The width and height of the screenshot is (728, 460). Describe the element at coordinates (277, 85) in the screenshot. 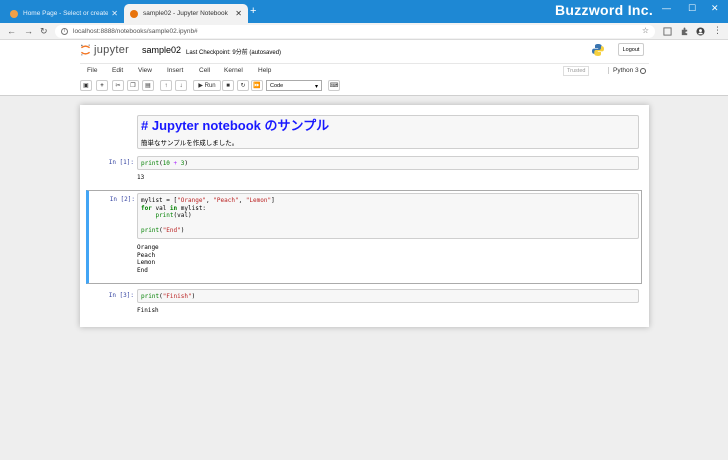

I see `cell-type-value: Code` at that location.